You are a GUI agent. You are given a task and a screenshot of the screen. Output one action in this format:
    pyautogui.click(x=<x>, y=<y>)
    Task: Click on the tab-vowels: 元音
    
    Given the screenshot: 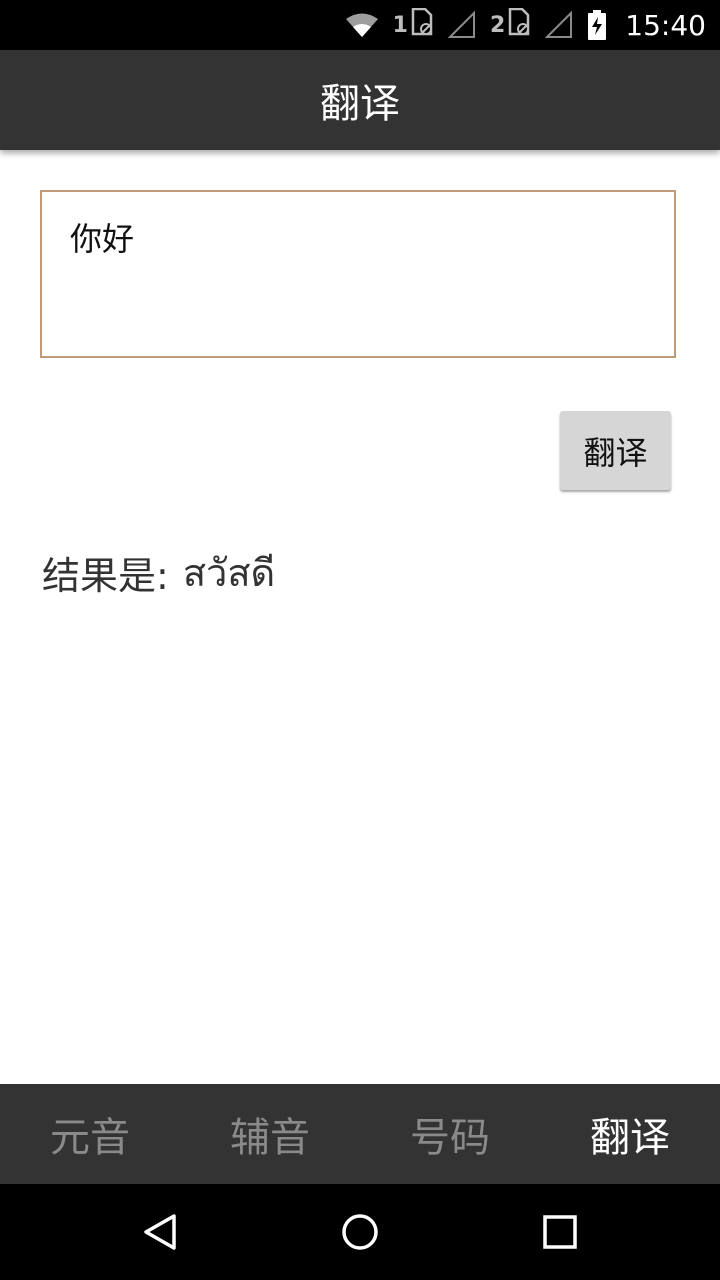 What is the action you would take?
    pyautogui.click(x=90, y=1134)
    